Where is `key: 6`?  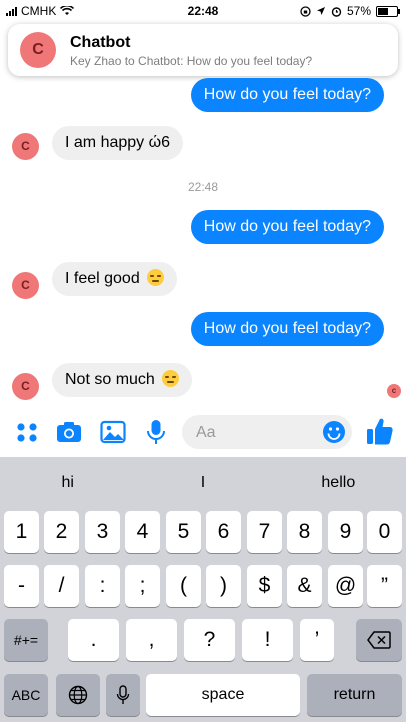
key: 6 is located at coordinates (223, 532).